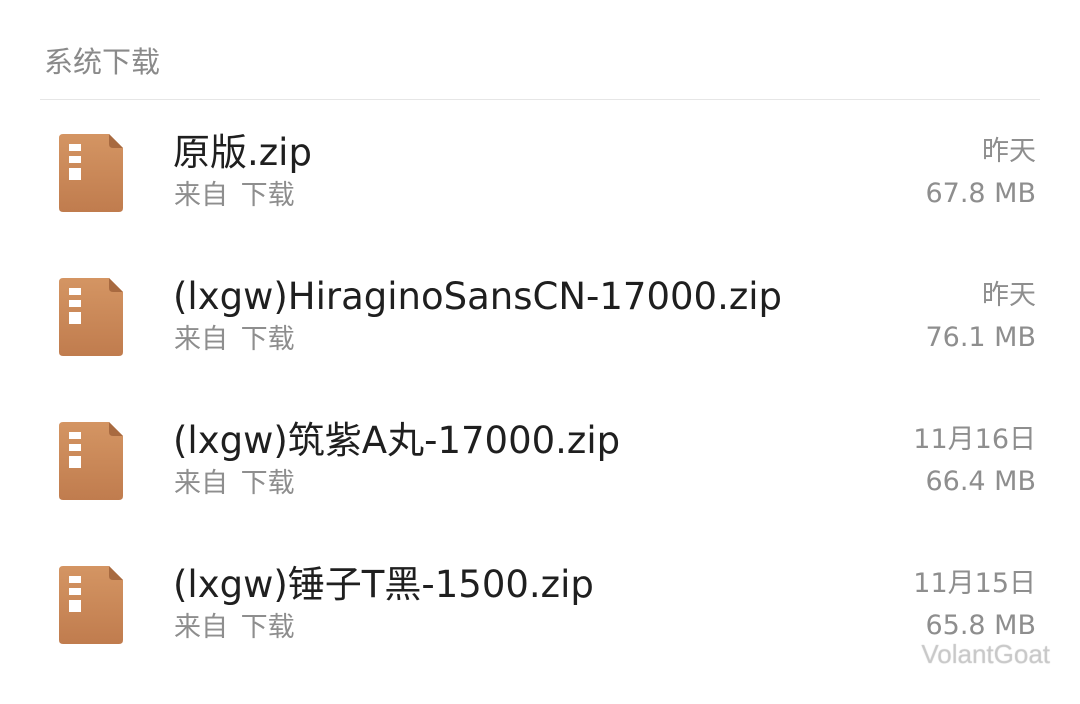  What do you see at coordinates (974, 583) in the screenshot?
I see `file-date: 11月15日` at bounding box center [974, 583].